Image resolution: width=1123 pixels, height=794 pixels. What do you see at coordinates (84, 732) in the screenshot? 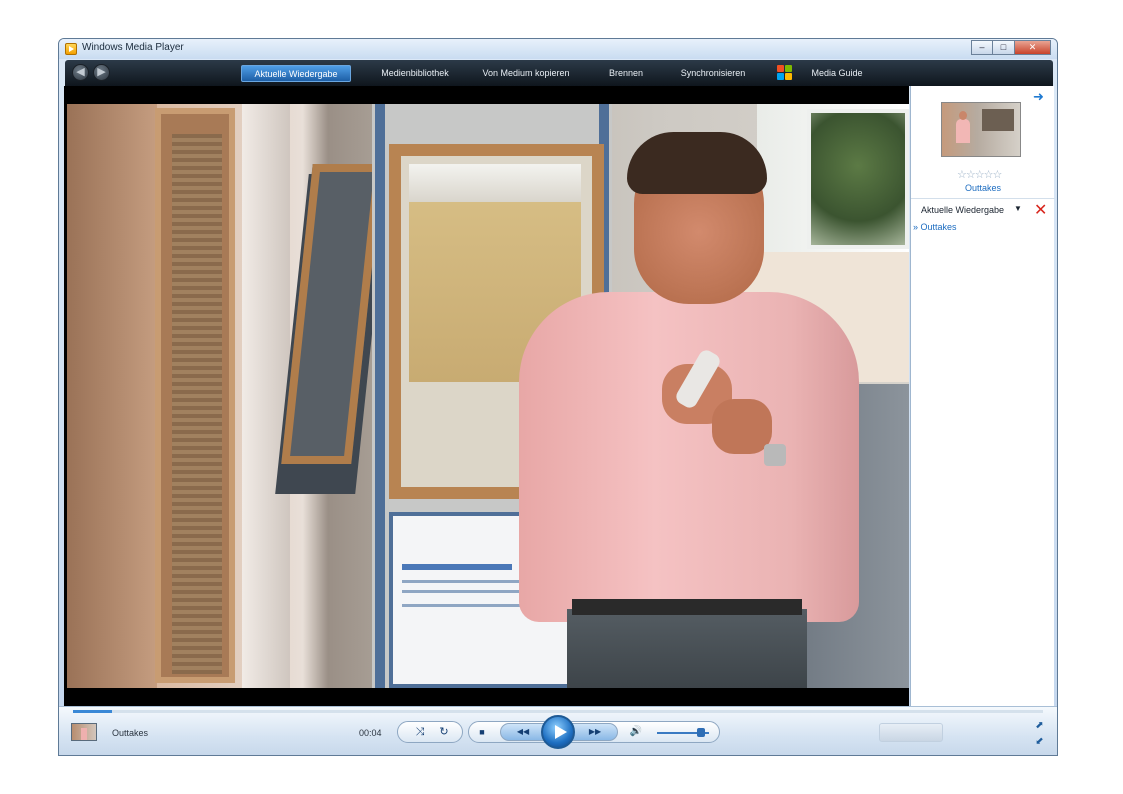
I see `now-playing-thumbnail` at bounding box center [84, 732].